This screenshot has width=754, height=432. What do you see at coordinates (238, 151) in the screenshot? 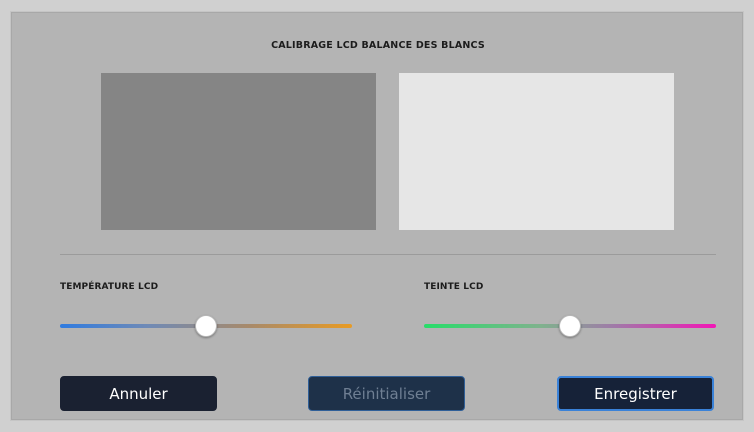
I see `reference-gray-swatch` at bounding box center [238, 151].